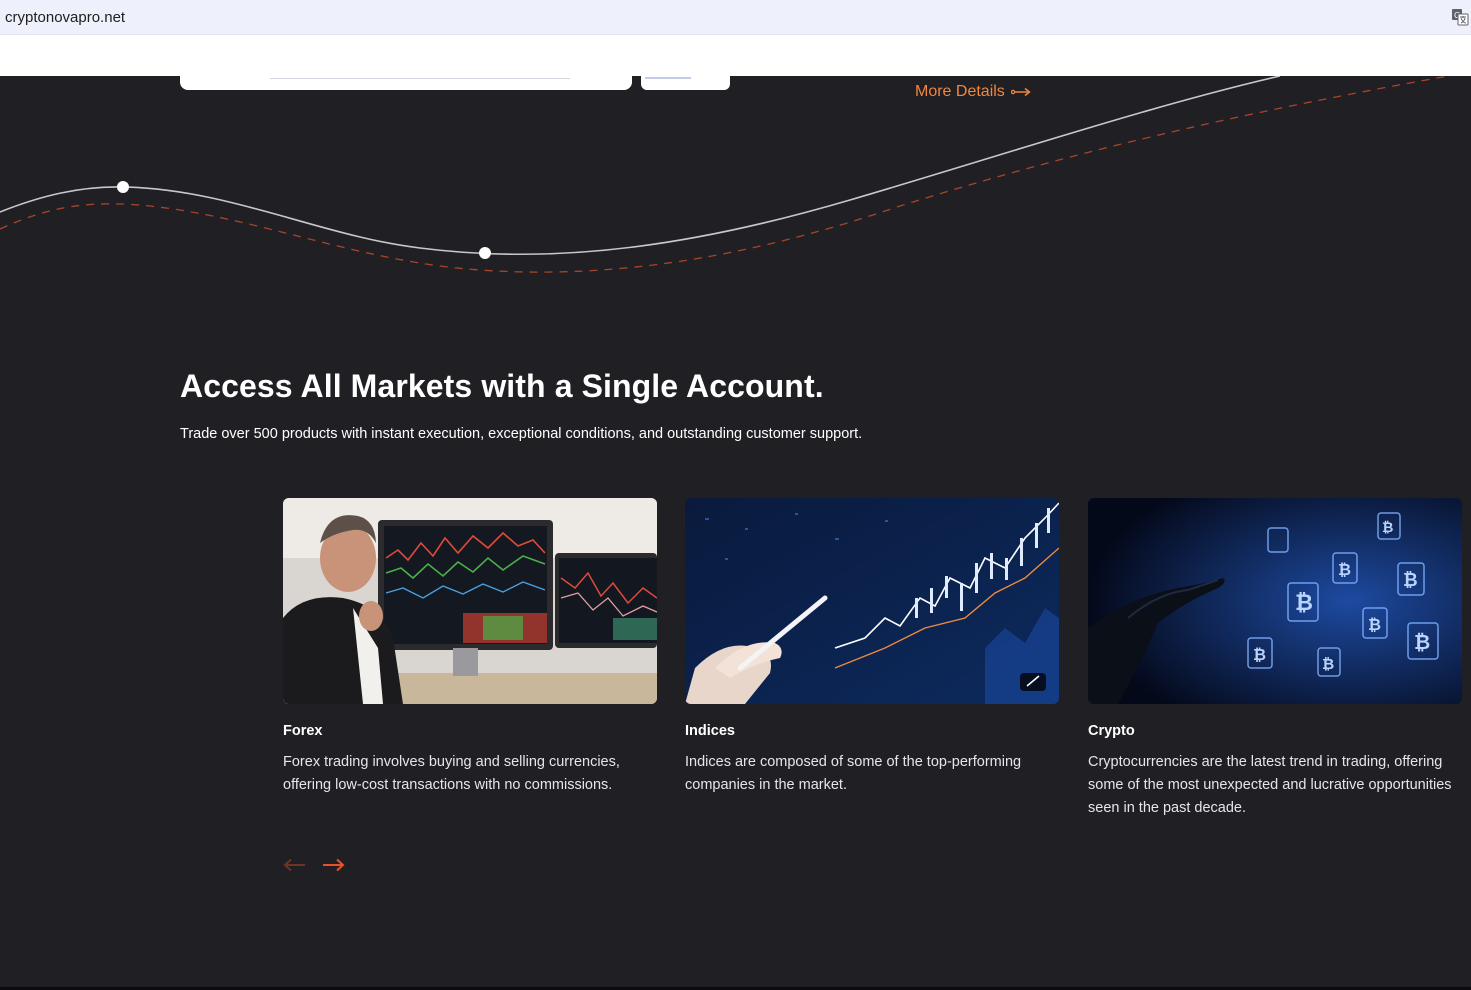 Image resolution: width=1471 pixels, height=990 pixels. I want to click on arrow-left-icon, so click(294, 865).